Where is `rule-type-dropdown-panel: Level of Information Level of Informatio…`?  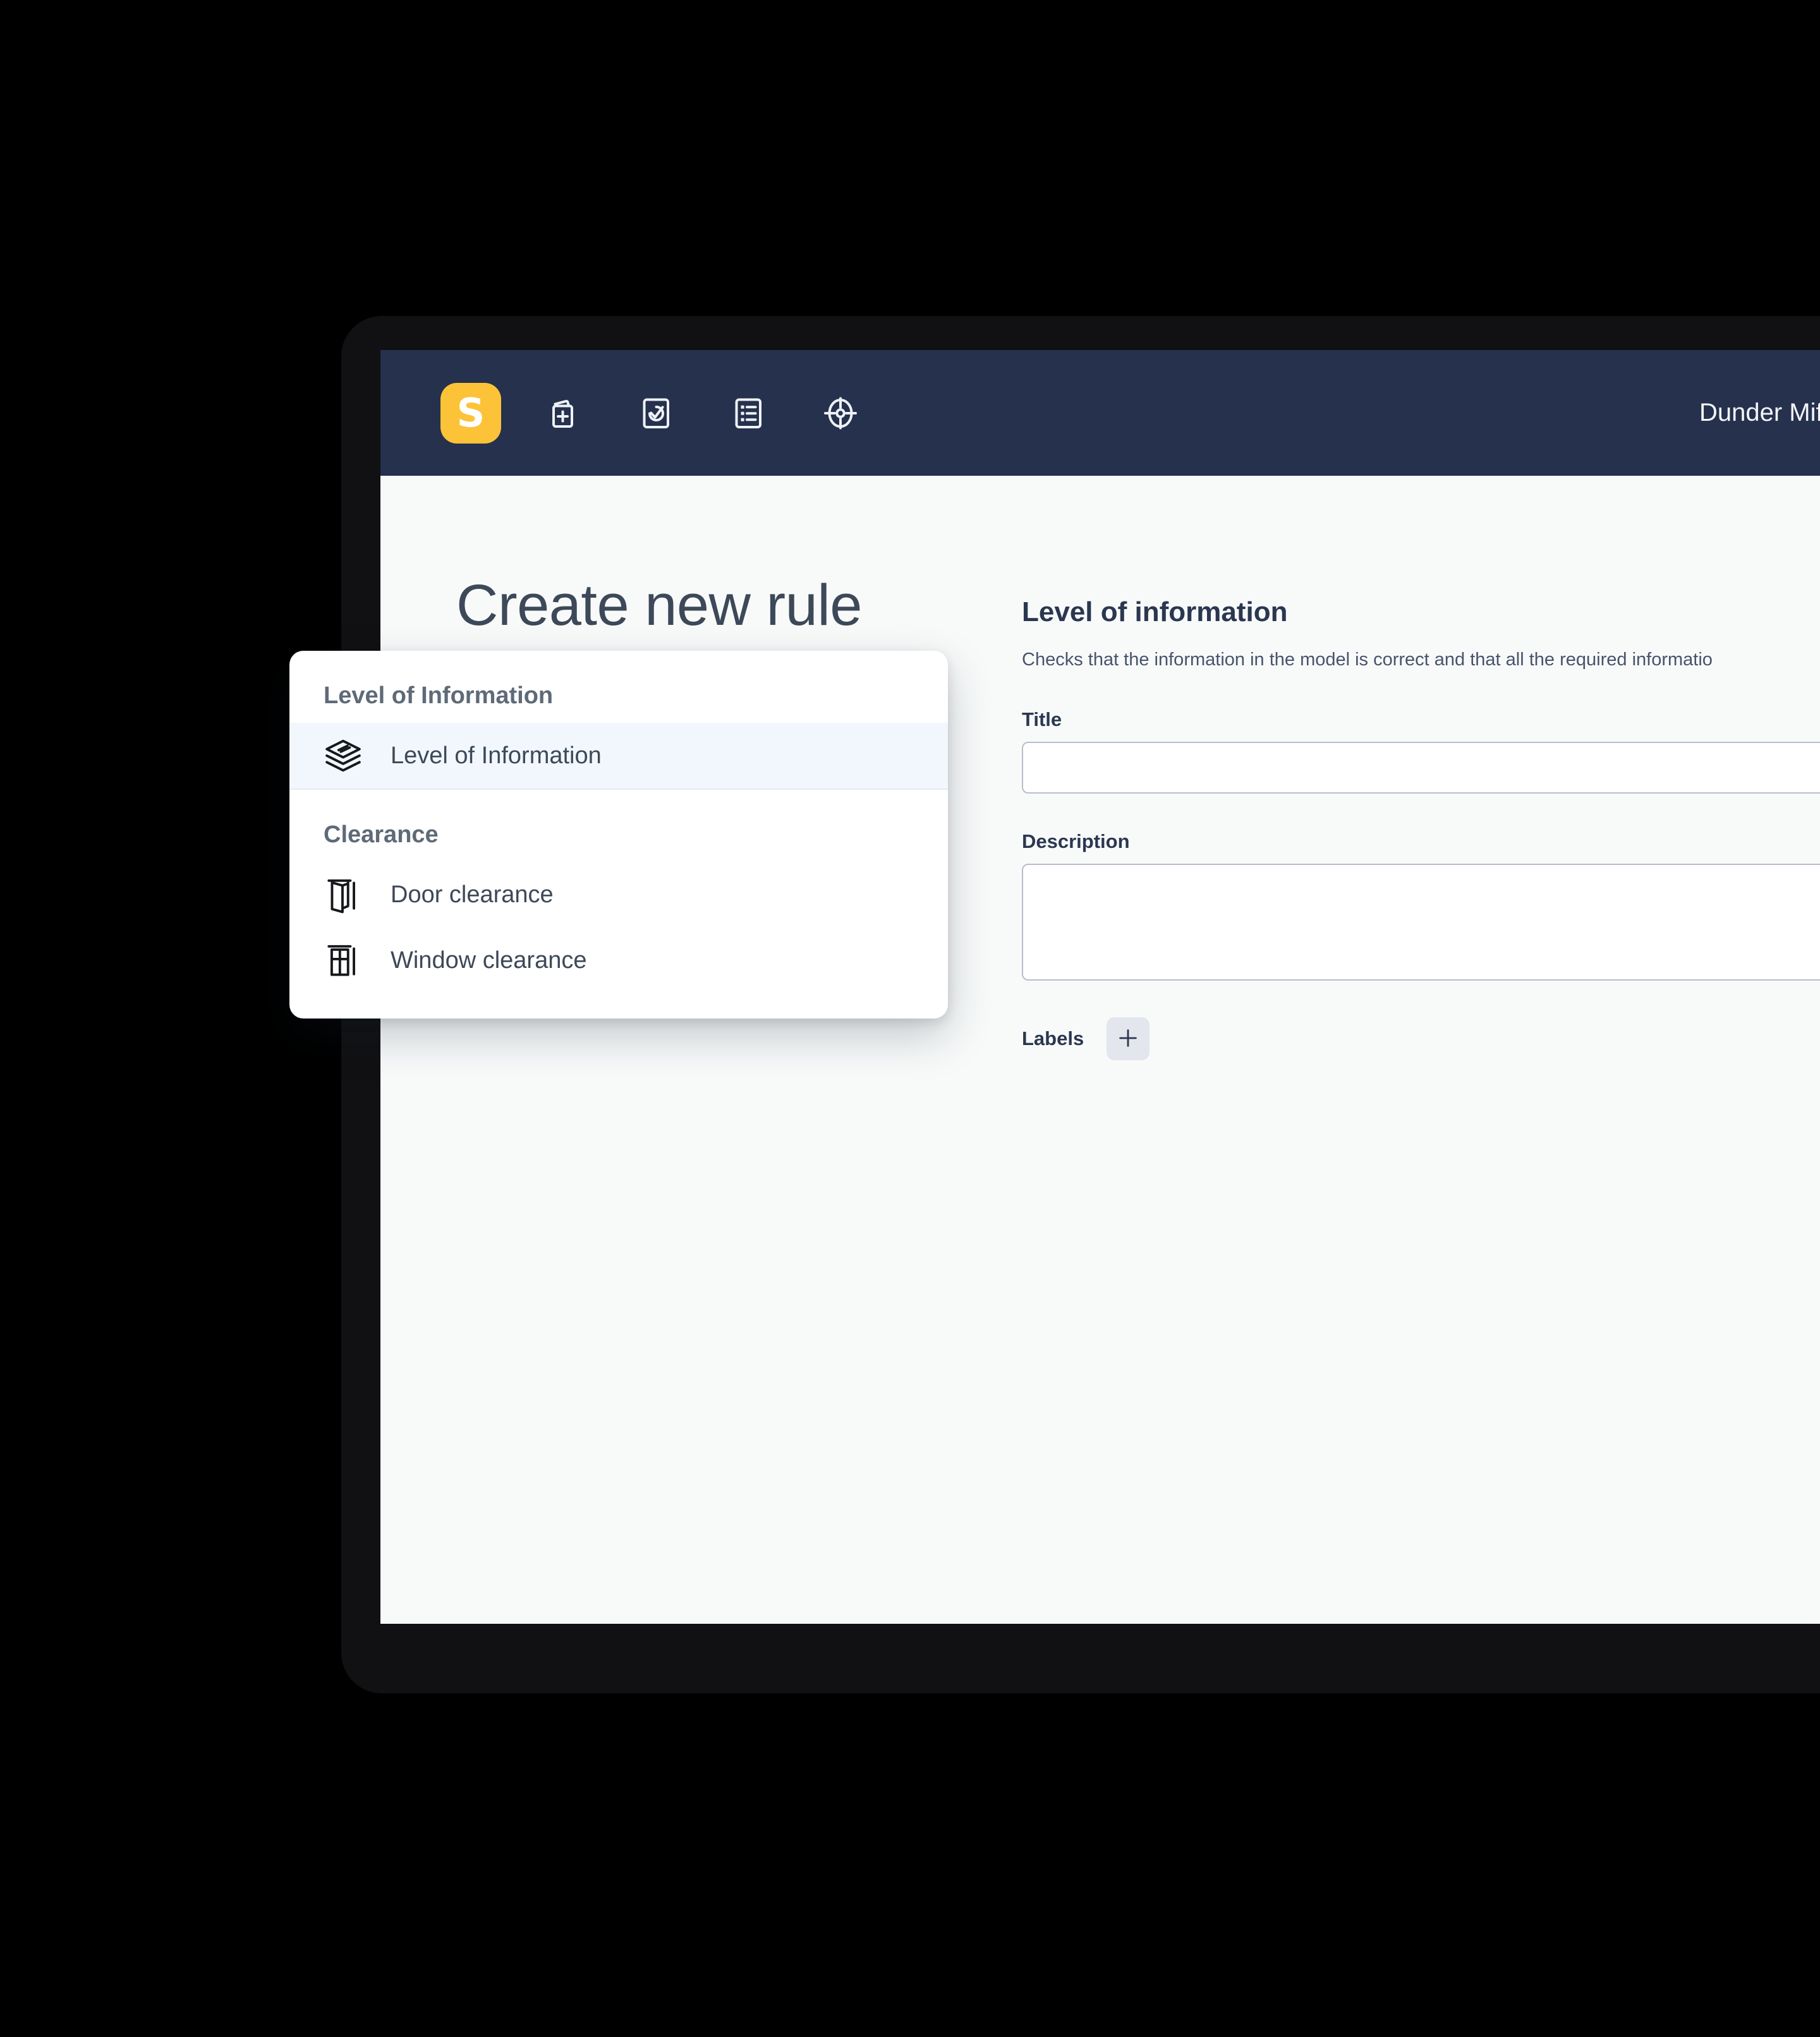 rule-type-dropdown-panel: Level of Information Level of Informatio… is located at coordinates (618, 835).